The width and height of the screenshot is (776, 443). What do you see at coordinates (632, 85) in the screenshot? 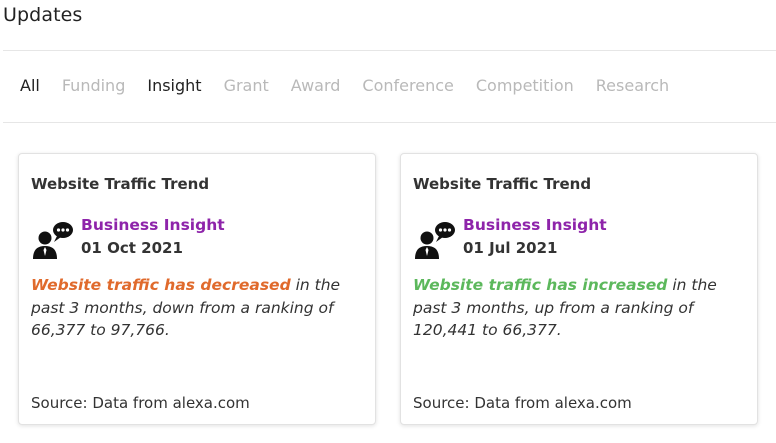
I see `tab-research: Research` at bounding box center [632, 85].